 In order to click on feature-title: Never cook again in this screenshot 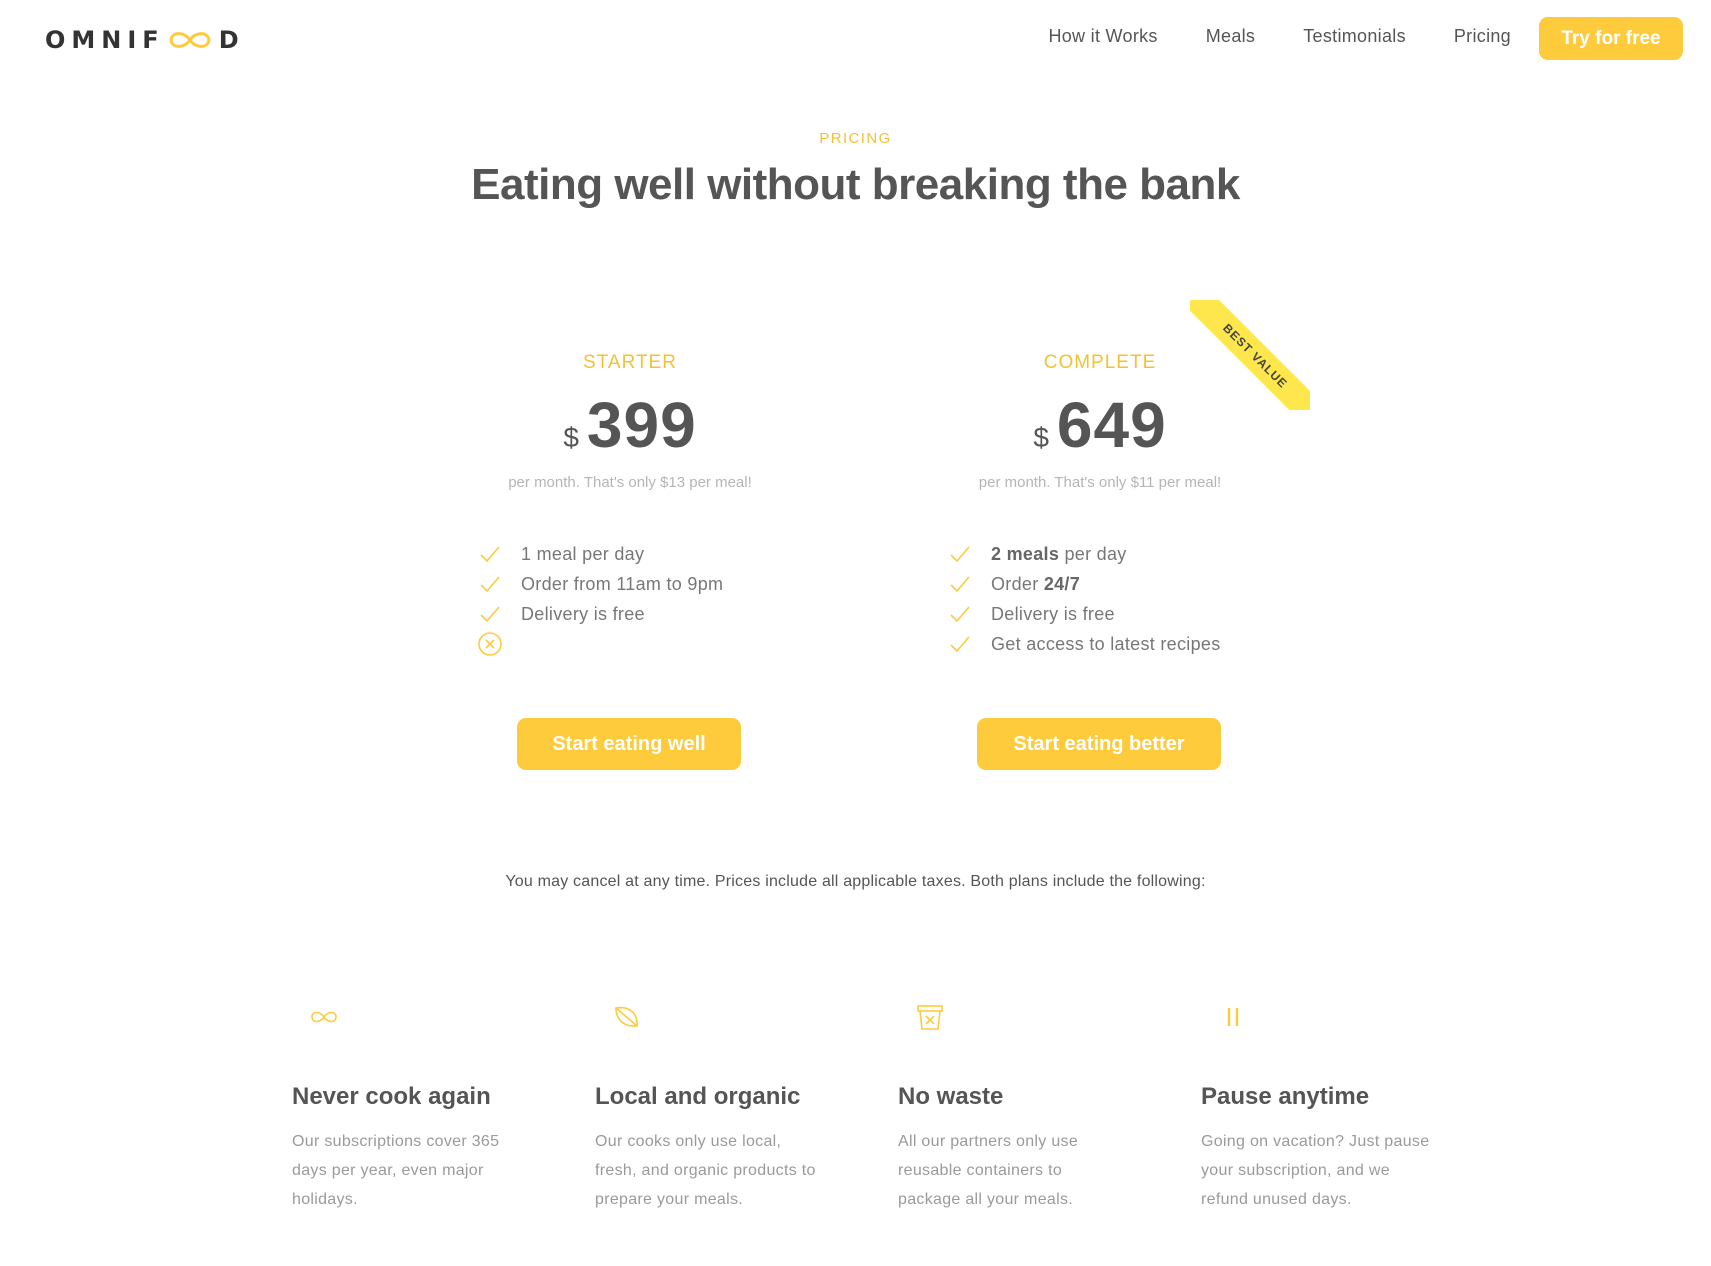, I will do `click(391, 1096)`.